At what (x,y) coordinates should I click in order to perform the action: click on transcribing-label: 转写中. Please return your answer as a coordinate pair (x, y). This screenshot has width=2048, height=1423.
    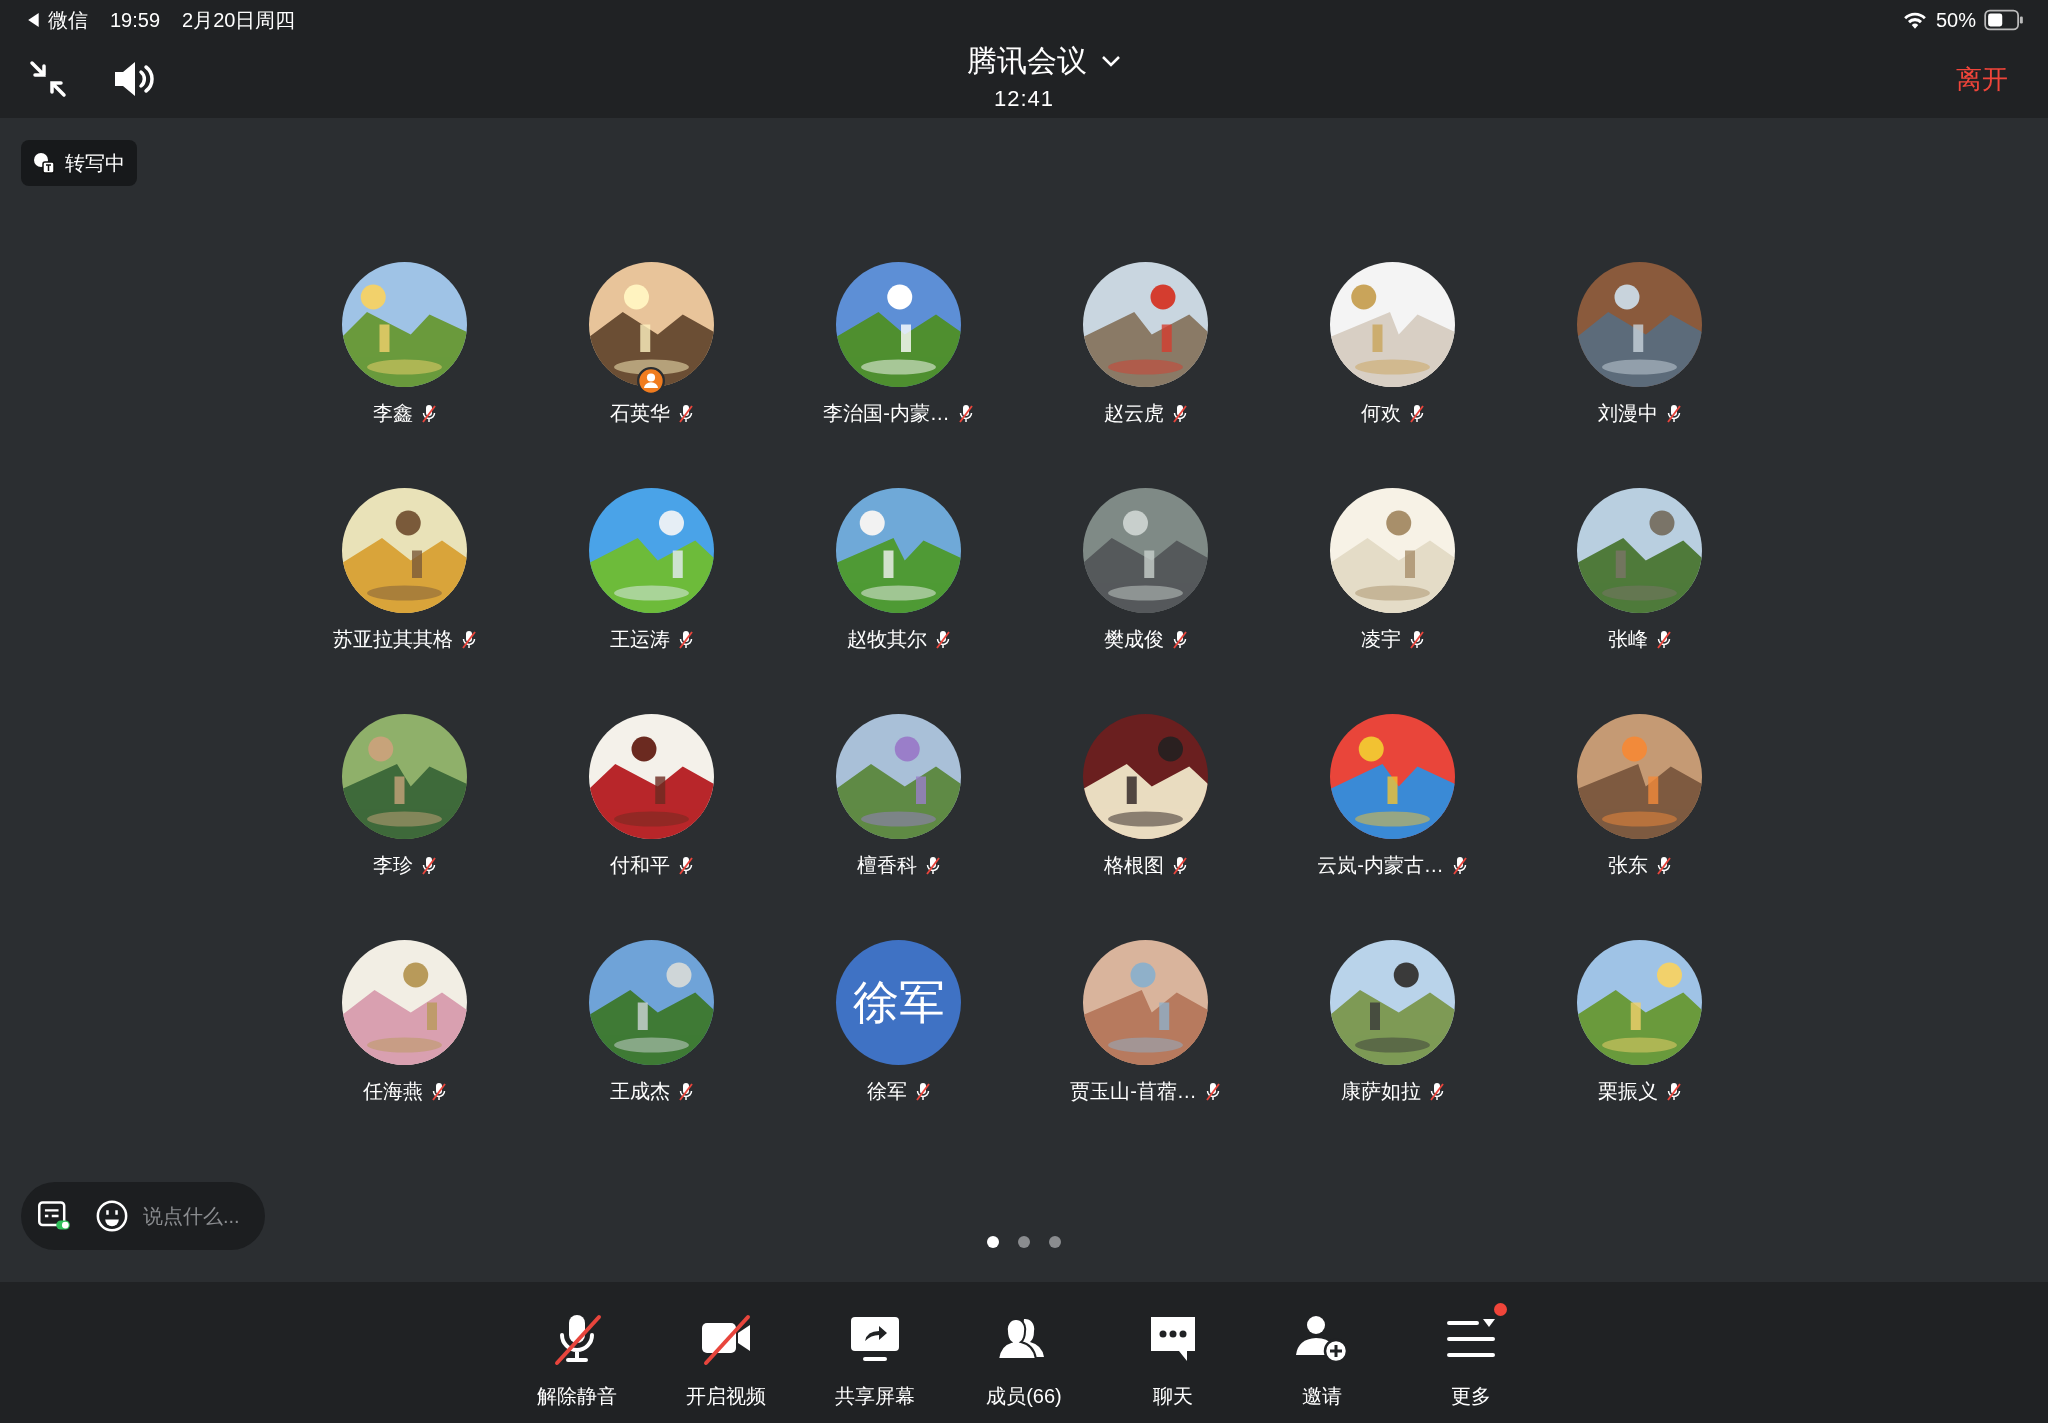
    Looking at the image, I should click on (95, 163).